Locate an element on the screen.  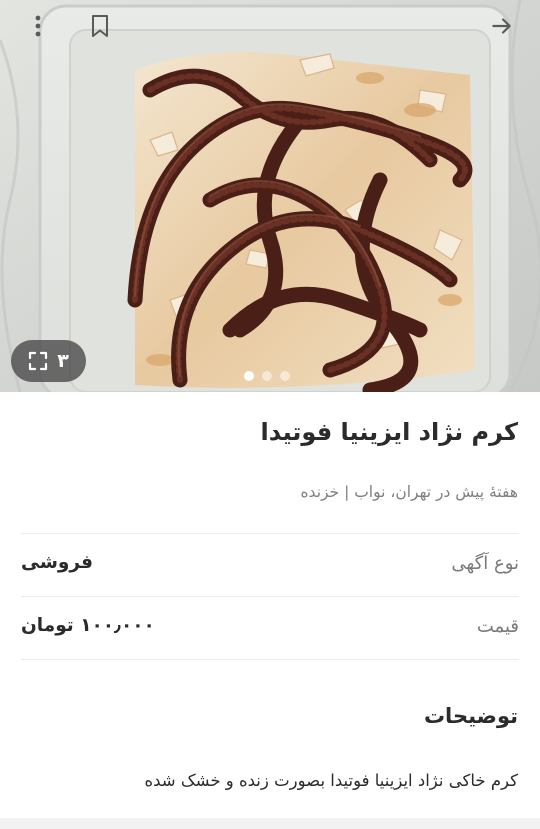
price-label: قیمت is located at coordinates (497, 626).